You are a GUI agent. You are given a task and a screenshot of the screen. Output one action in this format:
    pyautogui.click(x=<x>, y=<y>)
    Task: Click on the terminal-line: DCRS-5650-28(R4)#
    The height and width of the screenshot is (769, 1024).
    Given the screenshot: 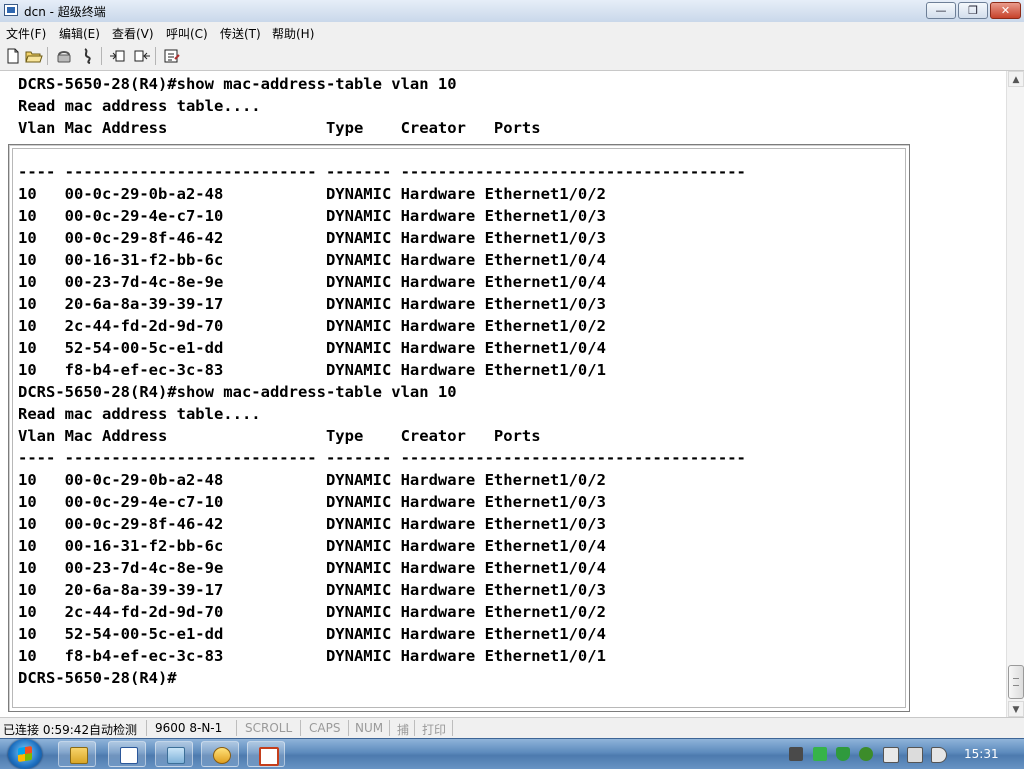 What is the action you would take?
    pyautogui.click(x=97, y=678)
    